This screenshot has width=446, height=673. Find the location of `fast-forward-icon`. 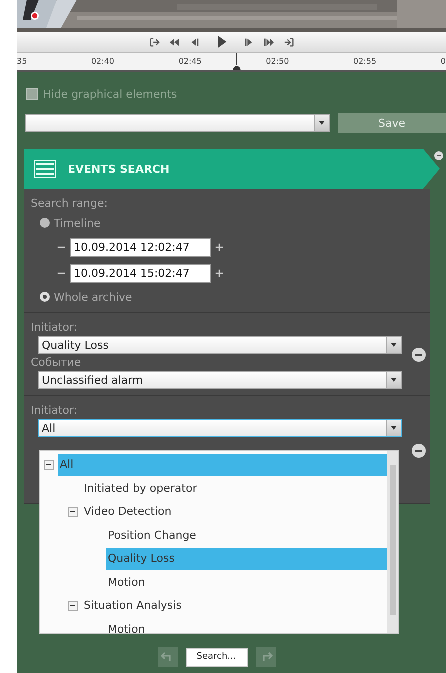

fast-forward-icon is located at coordinates (269, 42).